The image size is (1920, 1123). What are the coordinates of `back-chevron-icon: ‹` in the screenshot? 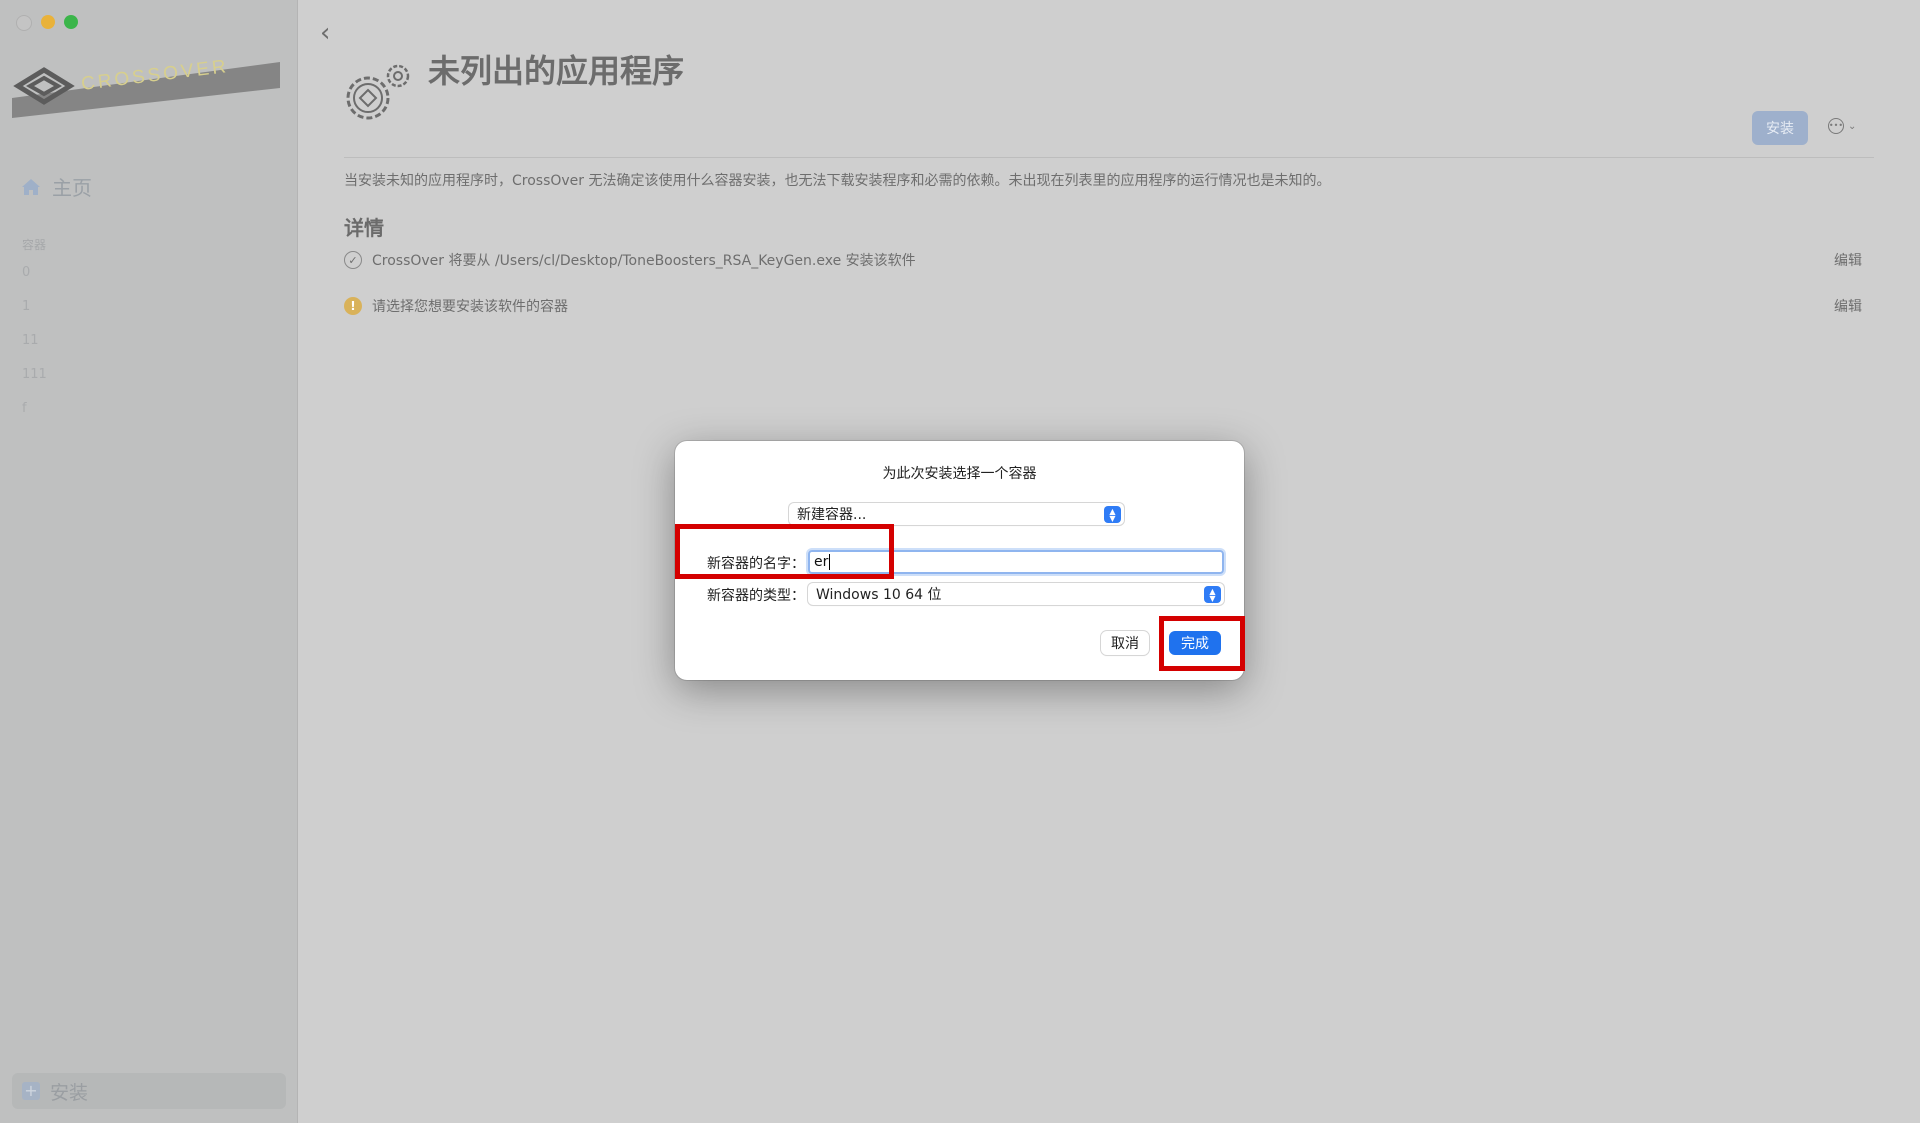 It's located at (325, 33).